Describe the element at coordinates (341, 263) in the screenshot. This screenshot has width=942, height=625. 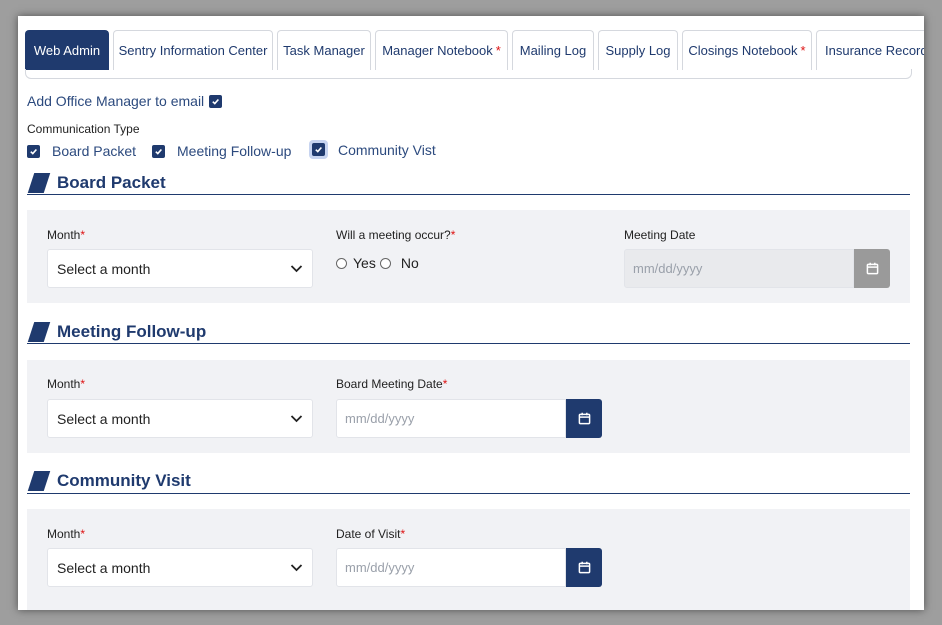
I see `yes-radio` at that location.